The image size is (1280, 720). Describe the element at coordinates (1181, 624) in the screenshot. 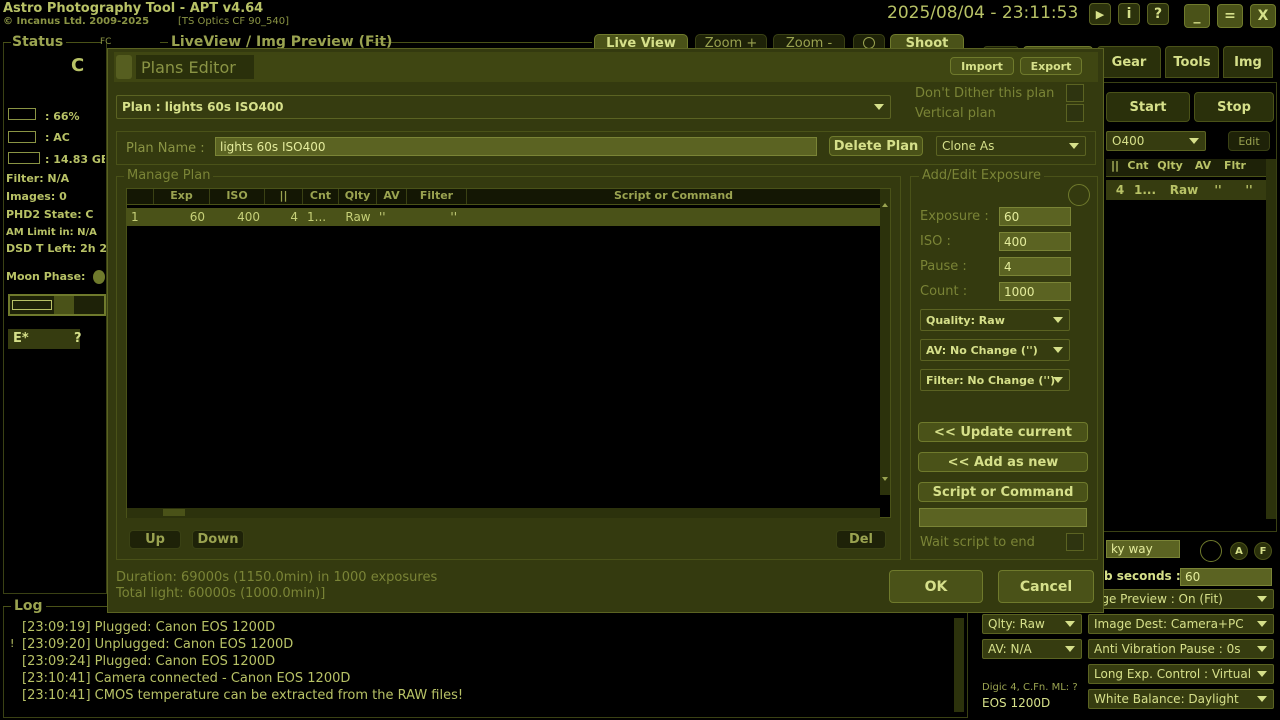

I see `image-dest-select: Image Dest: Camera+PC` at that location.